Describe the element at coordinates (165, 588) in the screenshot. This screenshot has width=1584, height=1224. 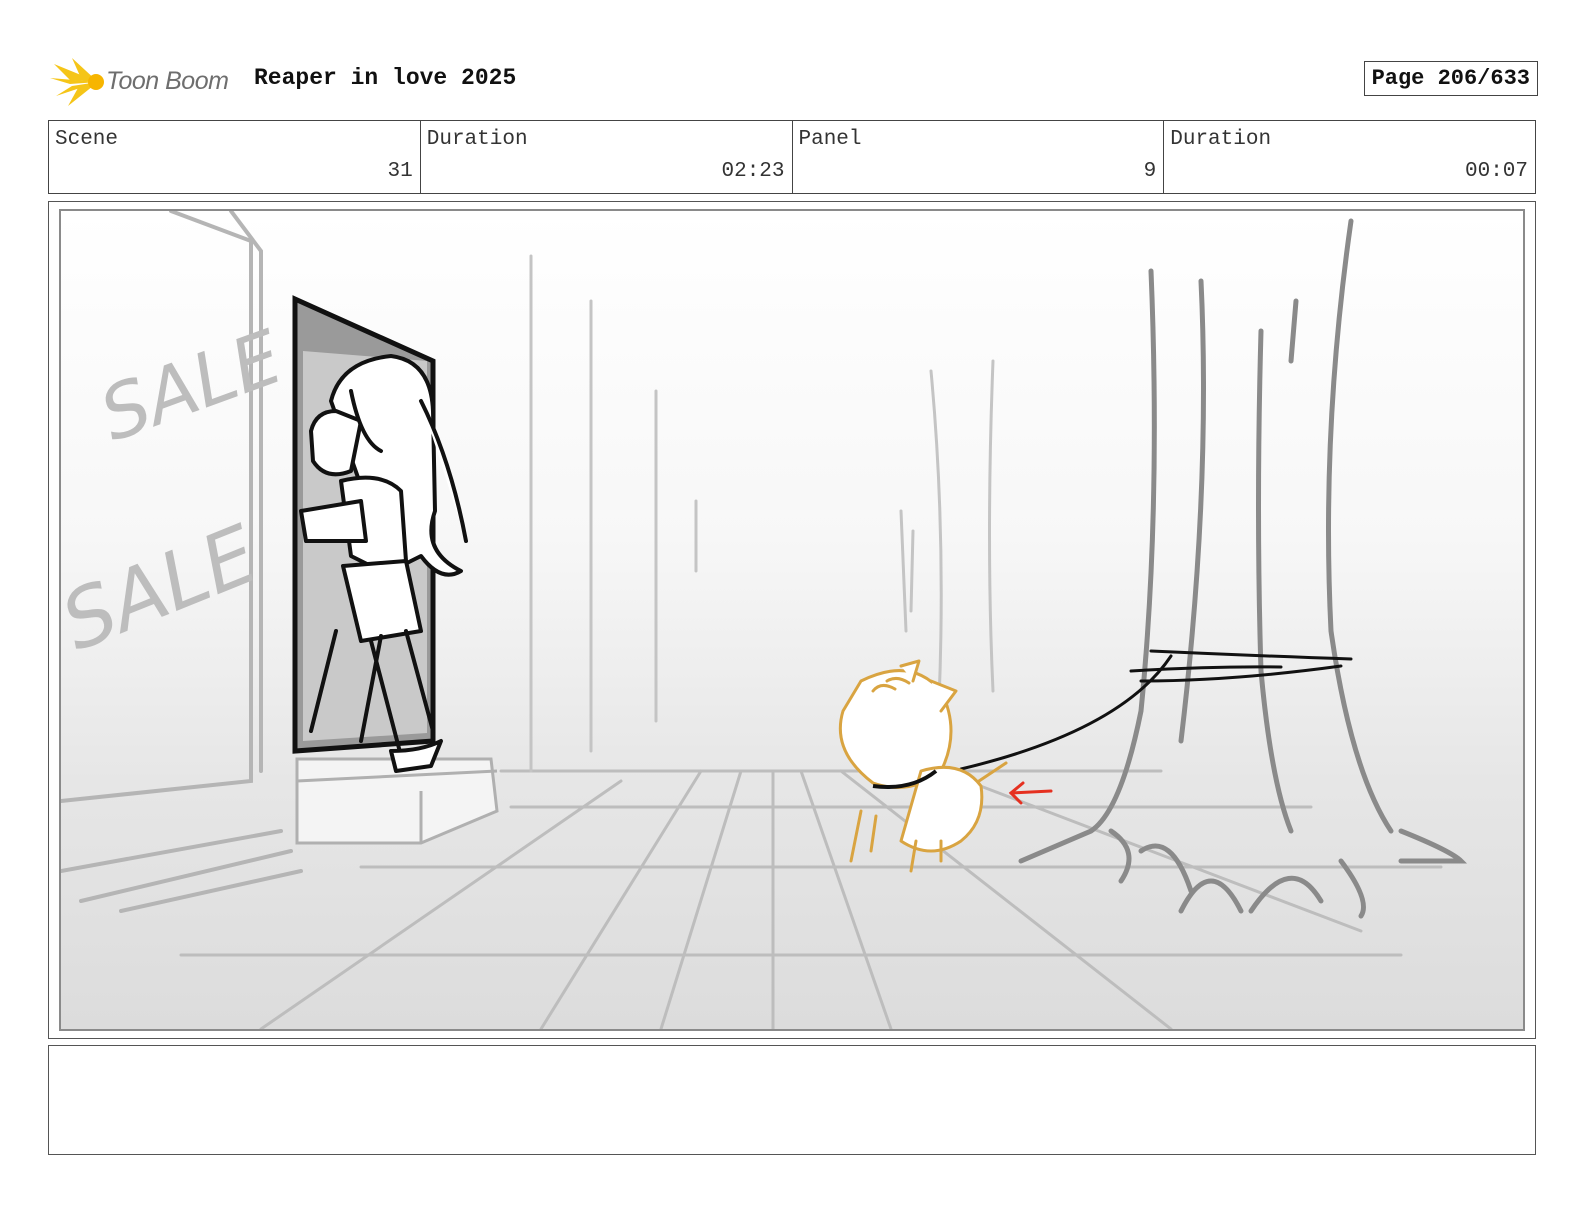
I see `svg-text: SALE` at that location.